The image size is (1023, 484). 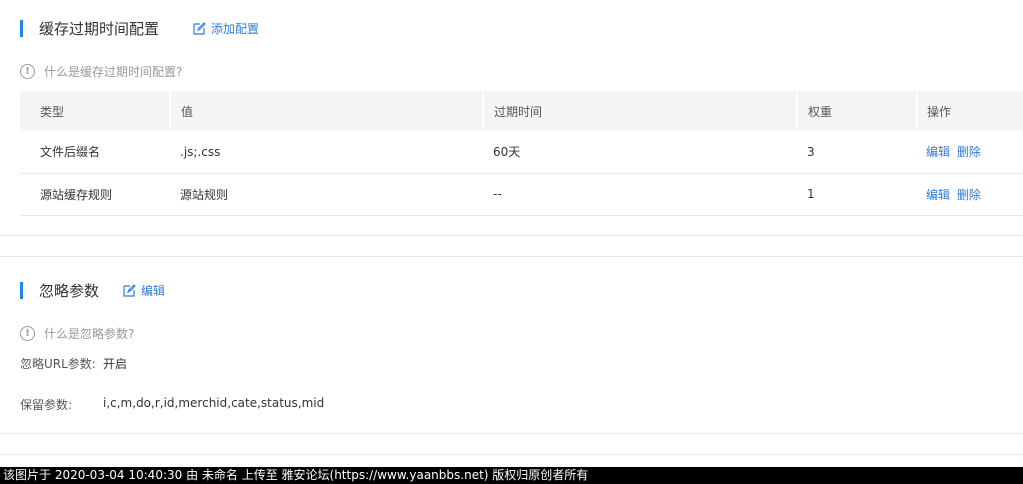 What do you see at coordinates (69, 290) in the screenshot?
I see `section-title: 忽略参数` at bounding box center [69, 290].